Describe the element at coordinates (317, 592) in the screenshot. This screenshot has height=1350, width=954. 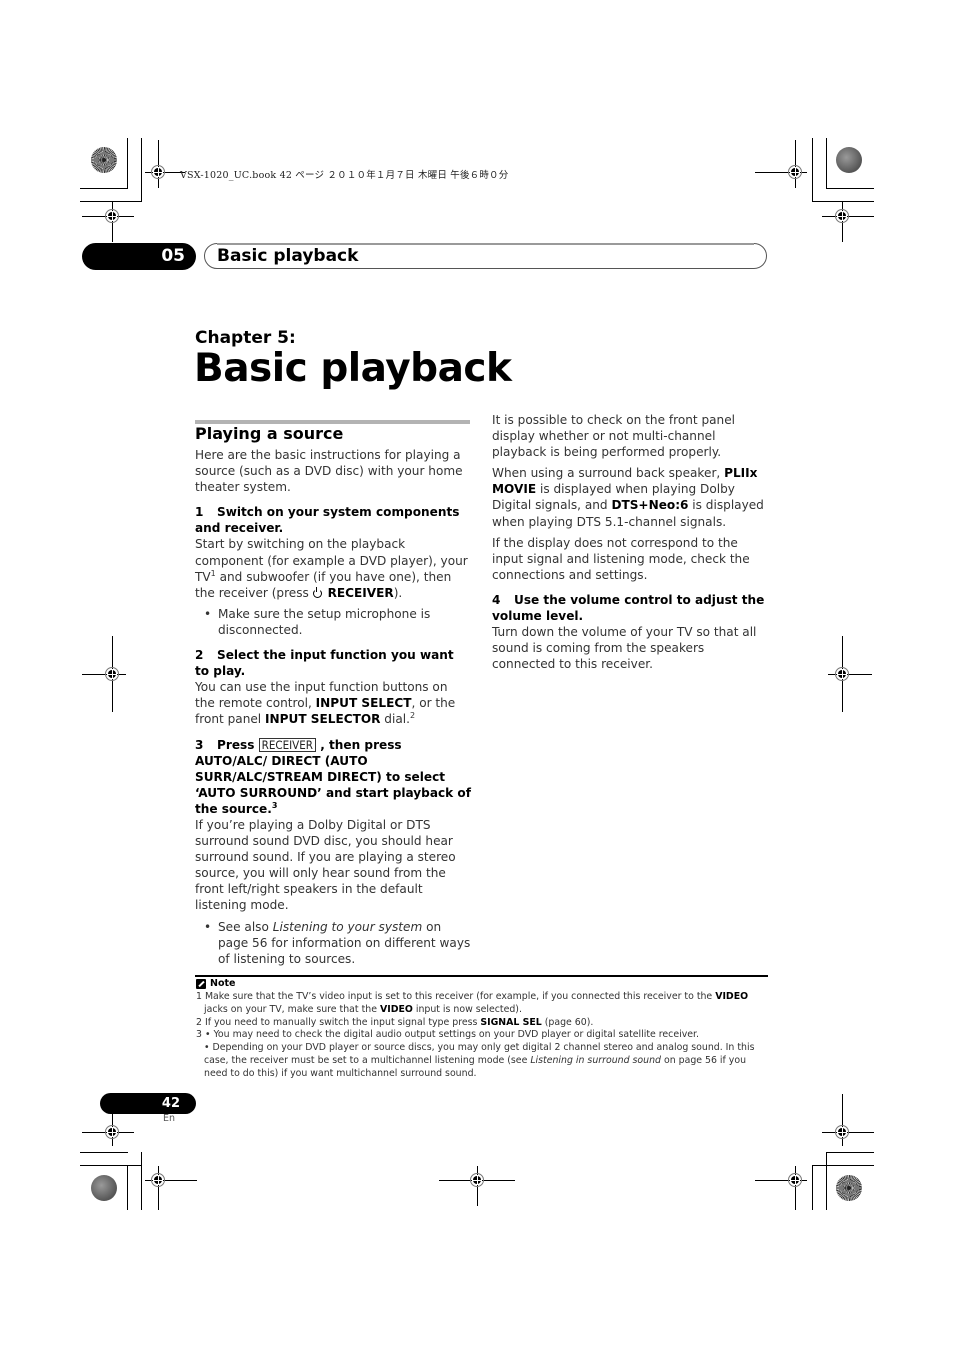
I see `power-icon` at that location.